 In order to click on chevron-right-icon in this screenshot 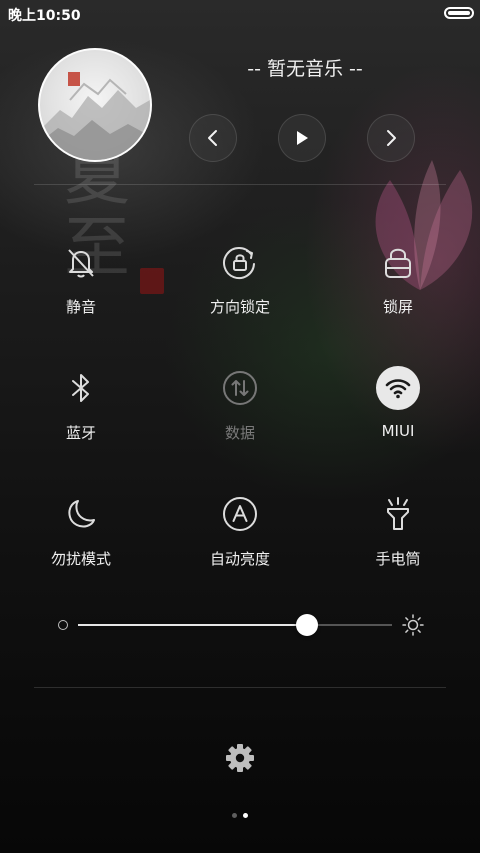, I will do `click(391, 138)`.